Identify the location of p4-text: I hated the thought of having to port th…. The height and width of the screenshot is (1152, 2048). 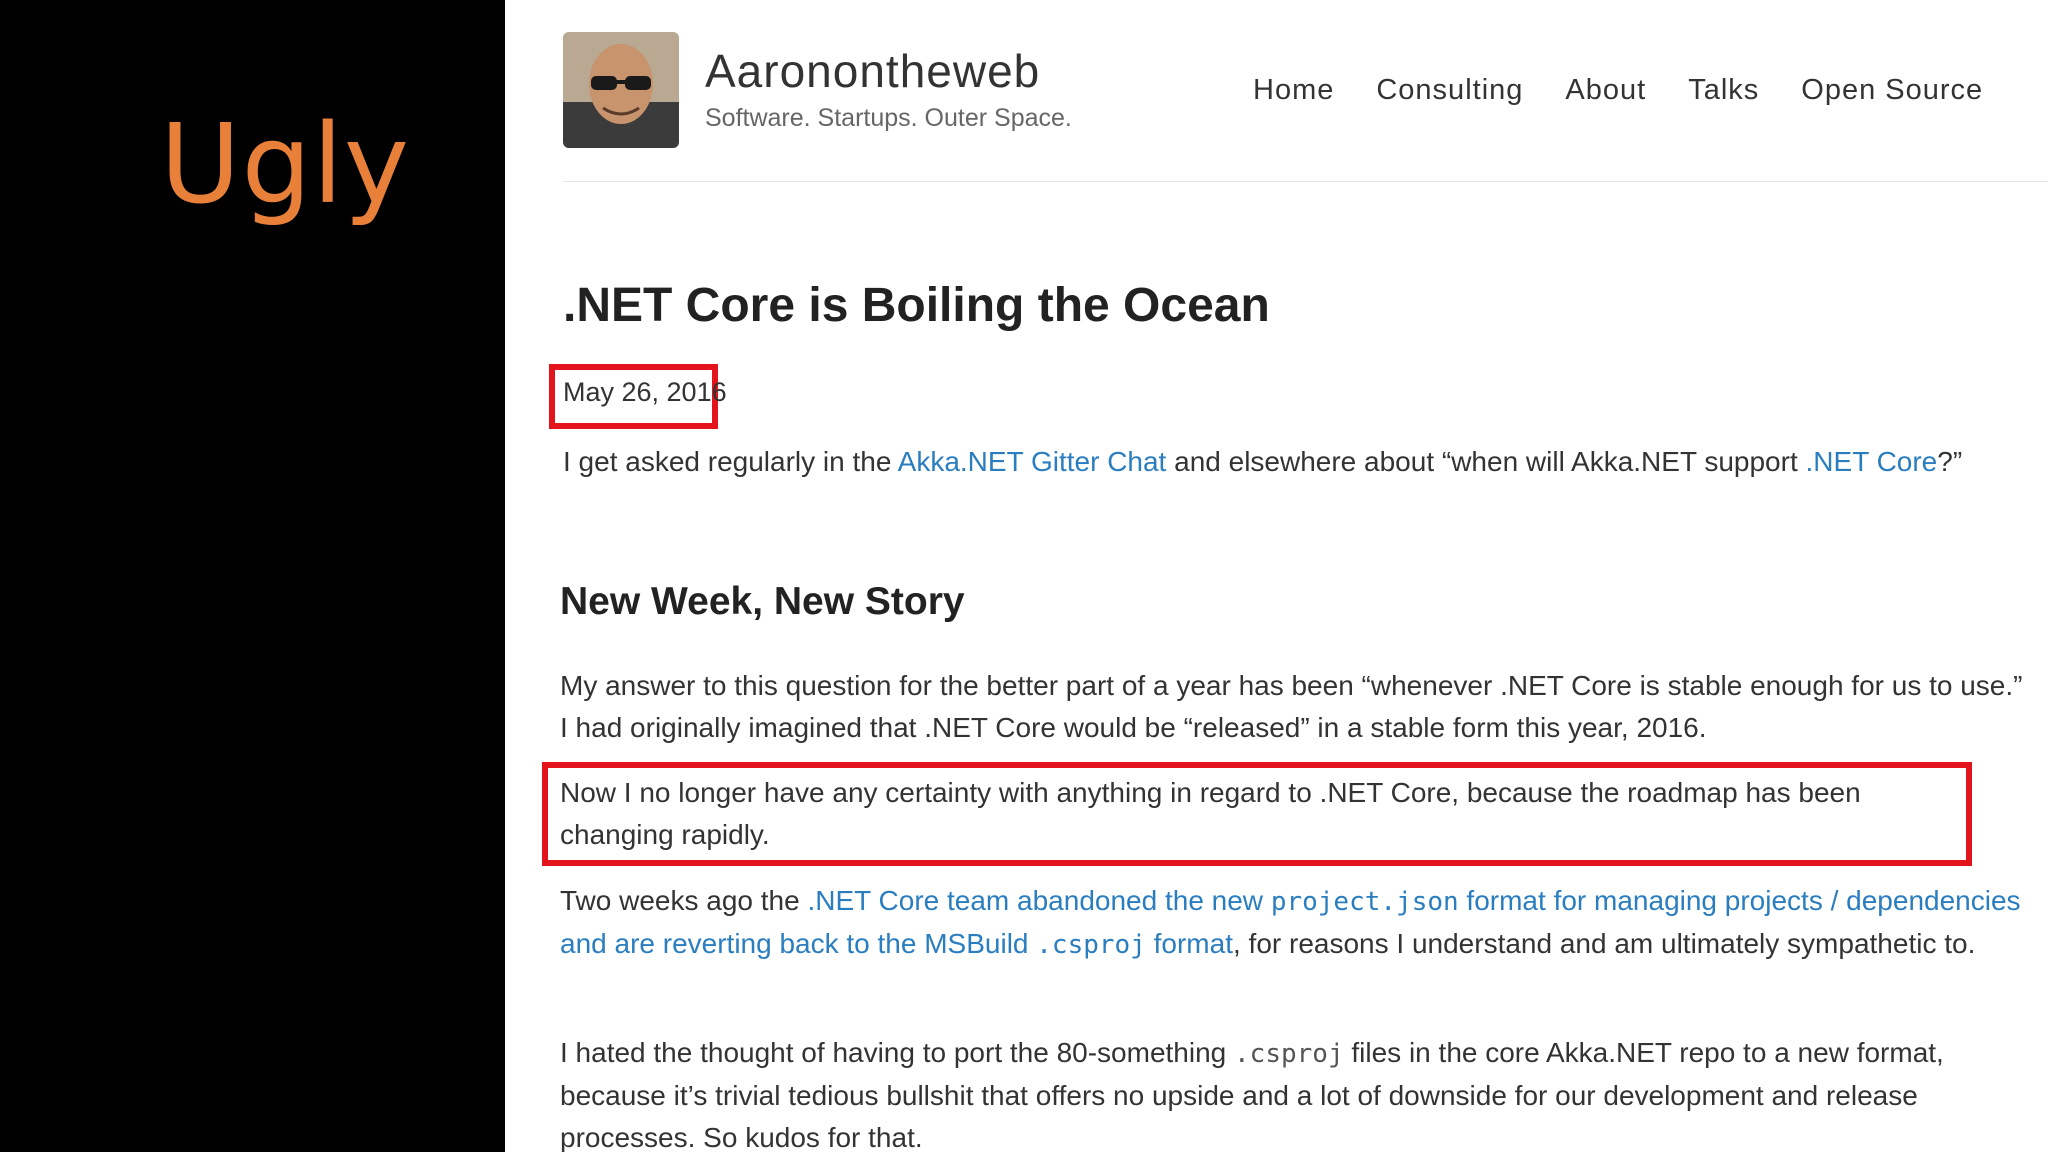
(897, 1052).